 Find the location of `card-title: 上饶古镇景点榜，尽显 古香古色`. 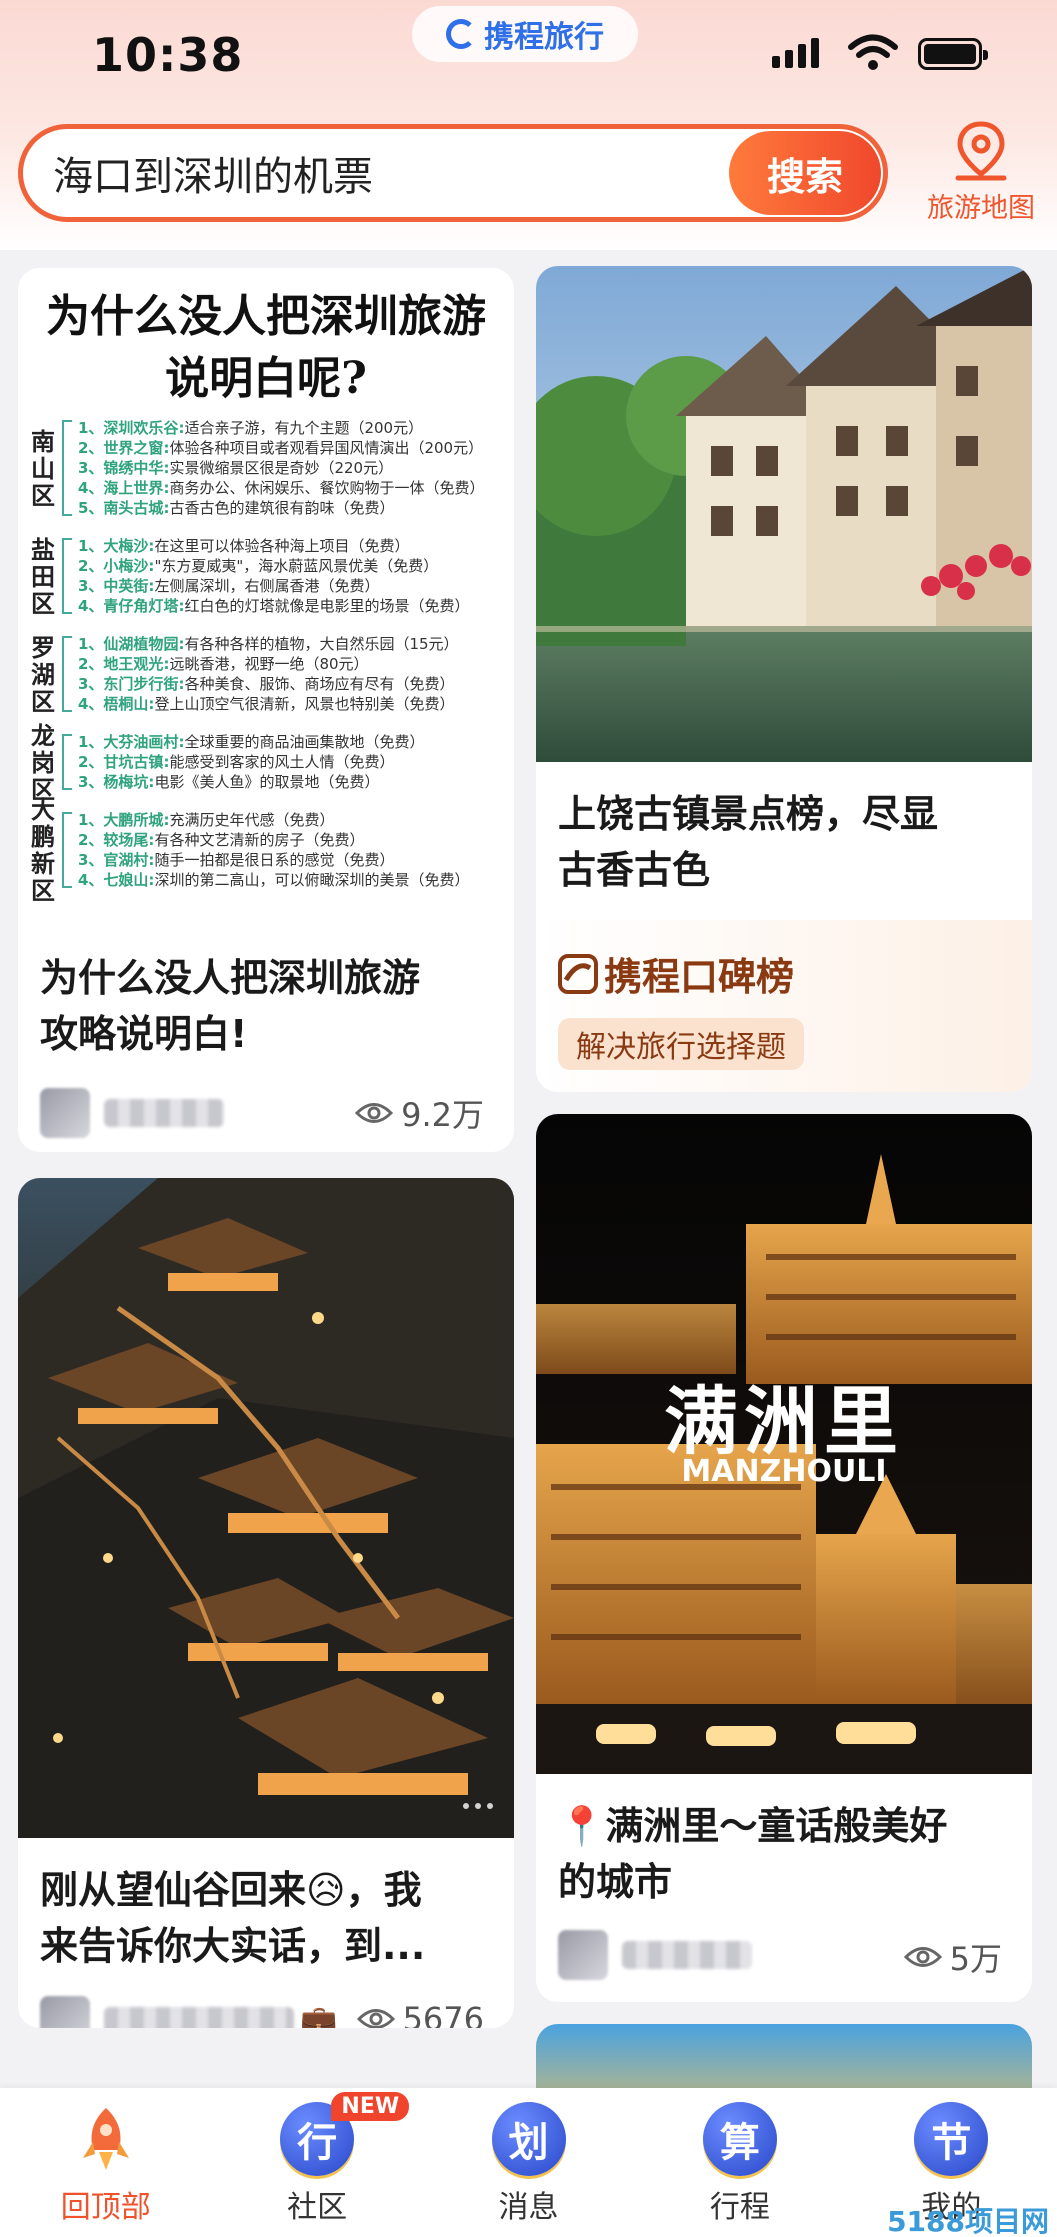

card-title: 上饶古镇景点榜，尽显 古香古色 is located at coordinates (748, 842).